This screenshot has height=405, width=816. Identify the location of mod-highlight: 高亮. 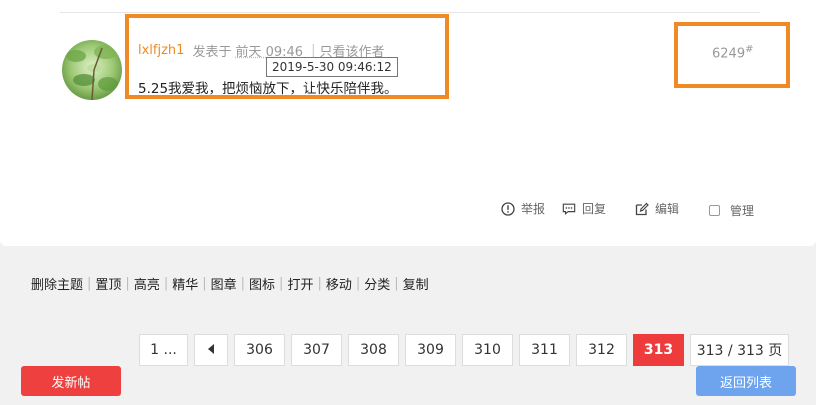
(147, 283).